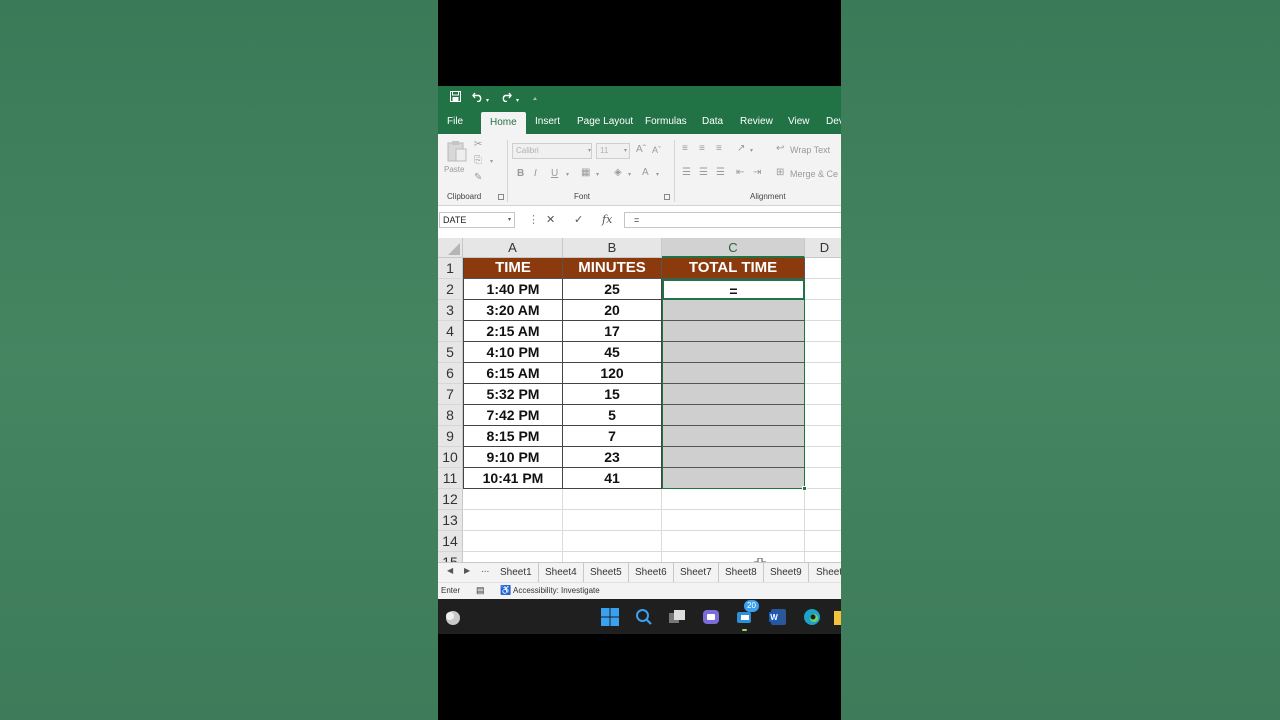 This screenshot has height=720, width=1280. What do you see at coordinates (696, 573) in the screenshot?
I see `sheet-tab-5: Sheet7` at bounding box center [696, 573].